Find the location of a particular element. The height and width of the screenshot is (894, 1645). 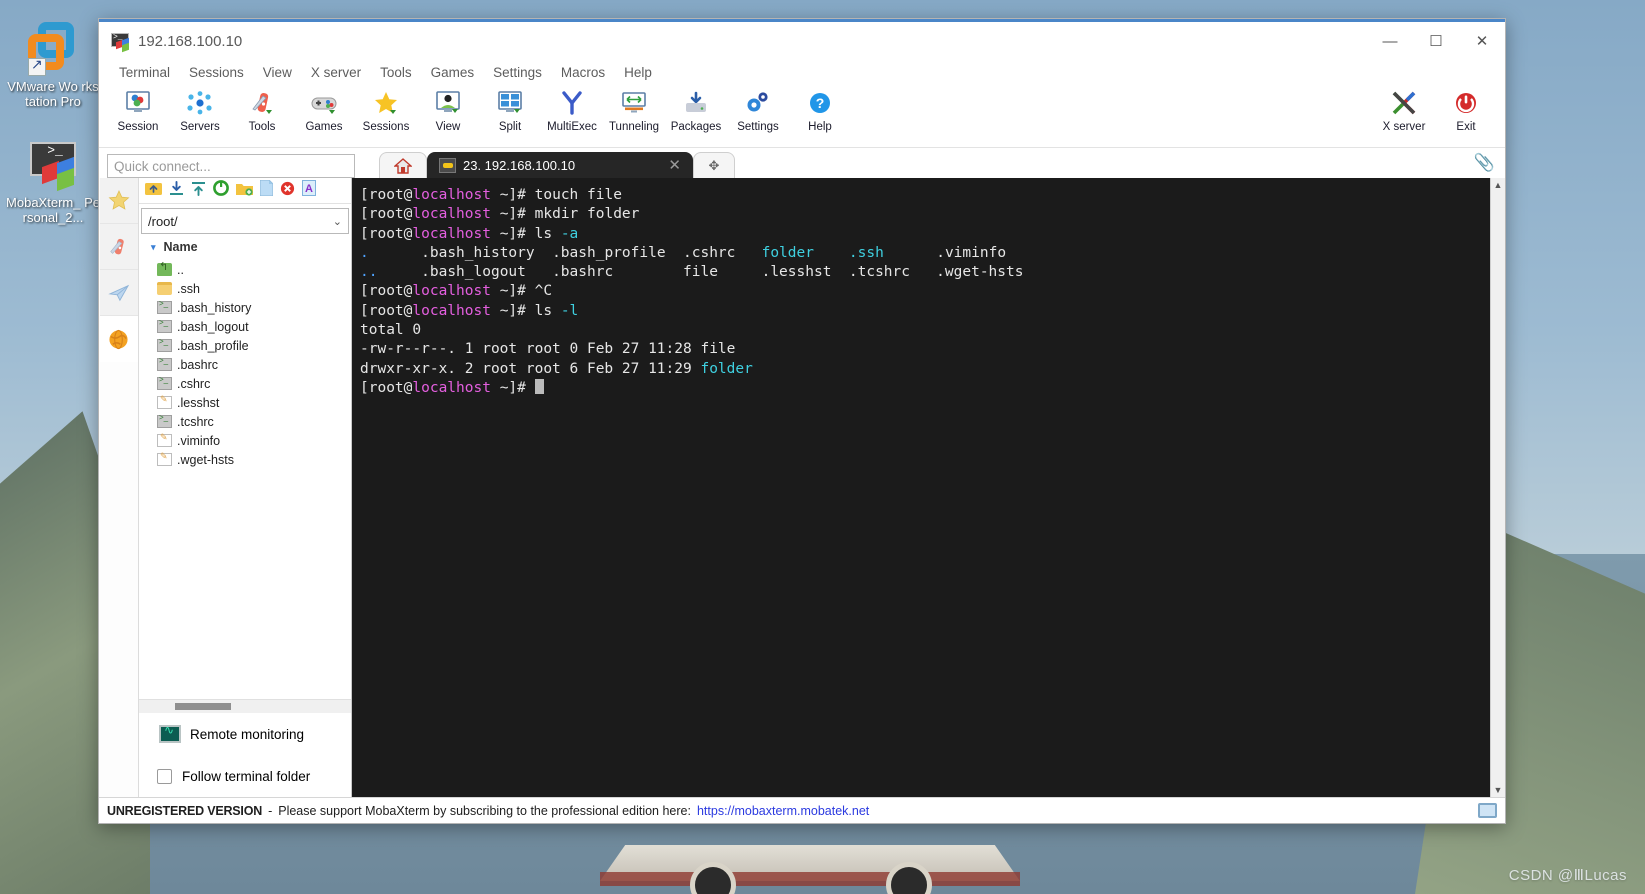

toolbar-button-help: ? Help is located at coordinates (820, 110).